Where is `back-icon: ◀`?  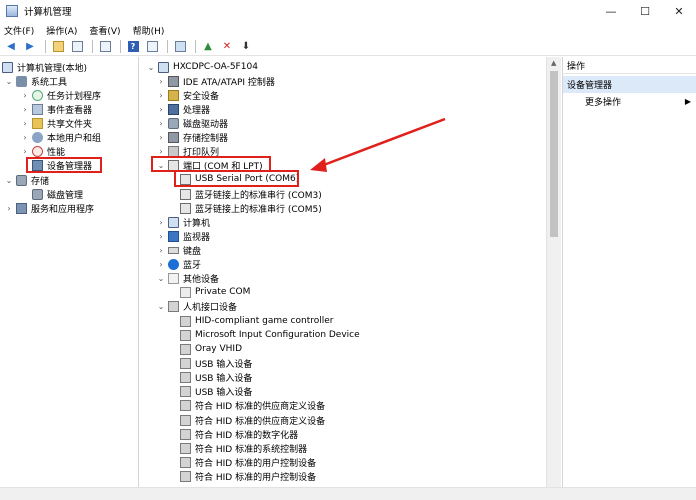 back-icon: ◀ is located at coordinates (11, 47).